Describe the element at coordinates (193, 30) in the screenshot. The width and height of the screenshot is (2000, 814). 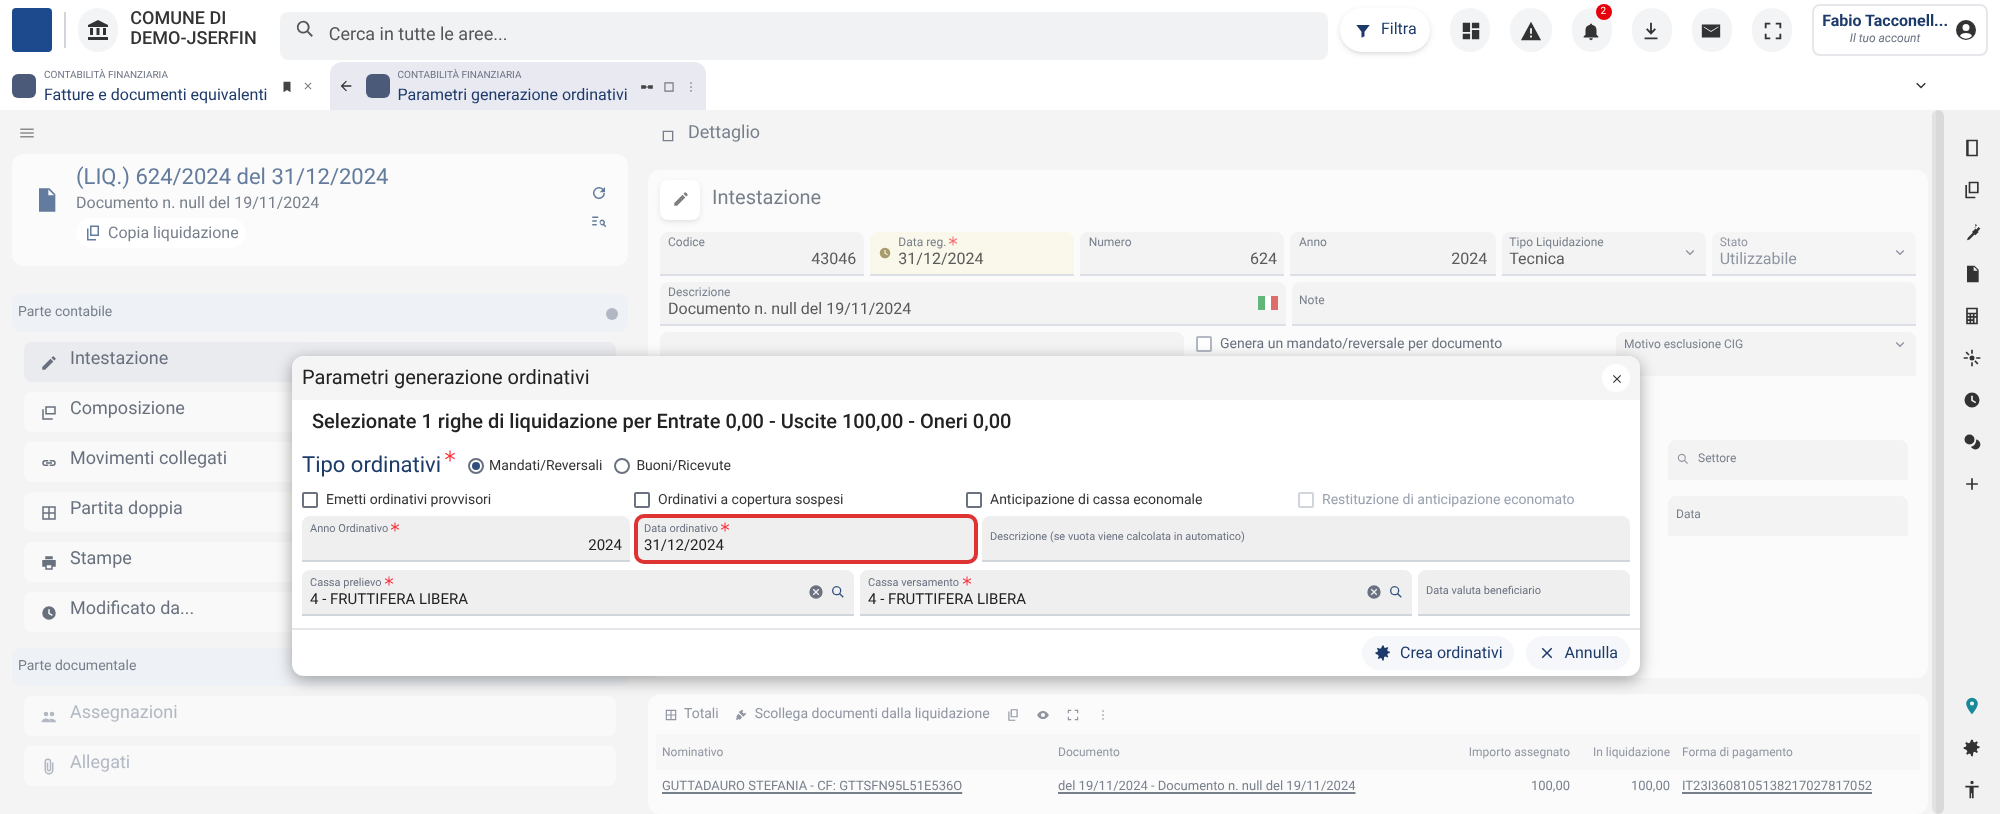
I see `organization-name: COMUNE DI DEMO-JSERFIN` at that location.